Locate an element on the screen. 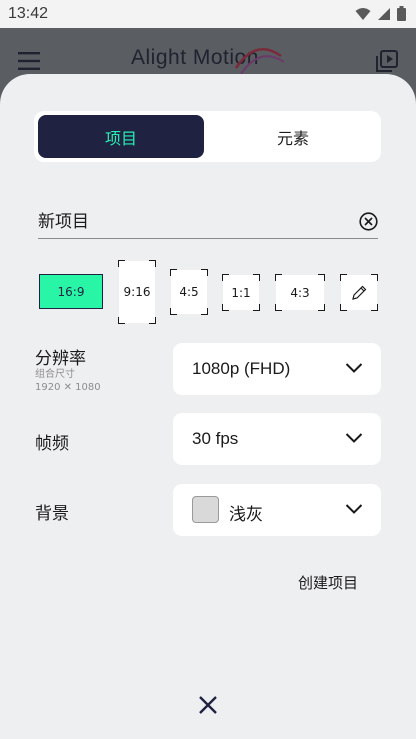 Image resolution: width=416 pixels, height=739 pixels. ratio-label: 9:16 is located at coordinates (137, 292).